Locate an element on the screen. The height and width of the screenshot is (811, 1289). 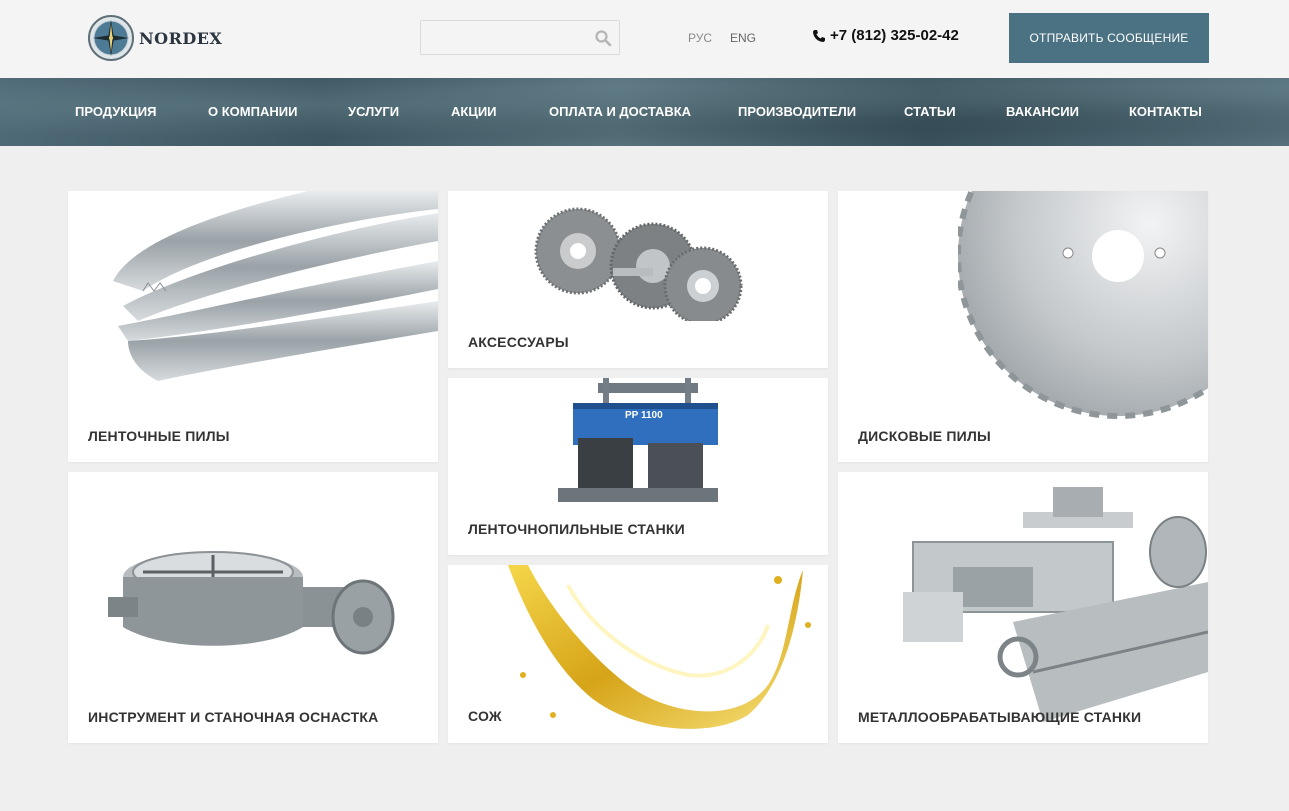
circular-saw-blade-image is located at coordinates (1083, 305).